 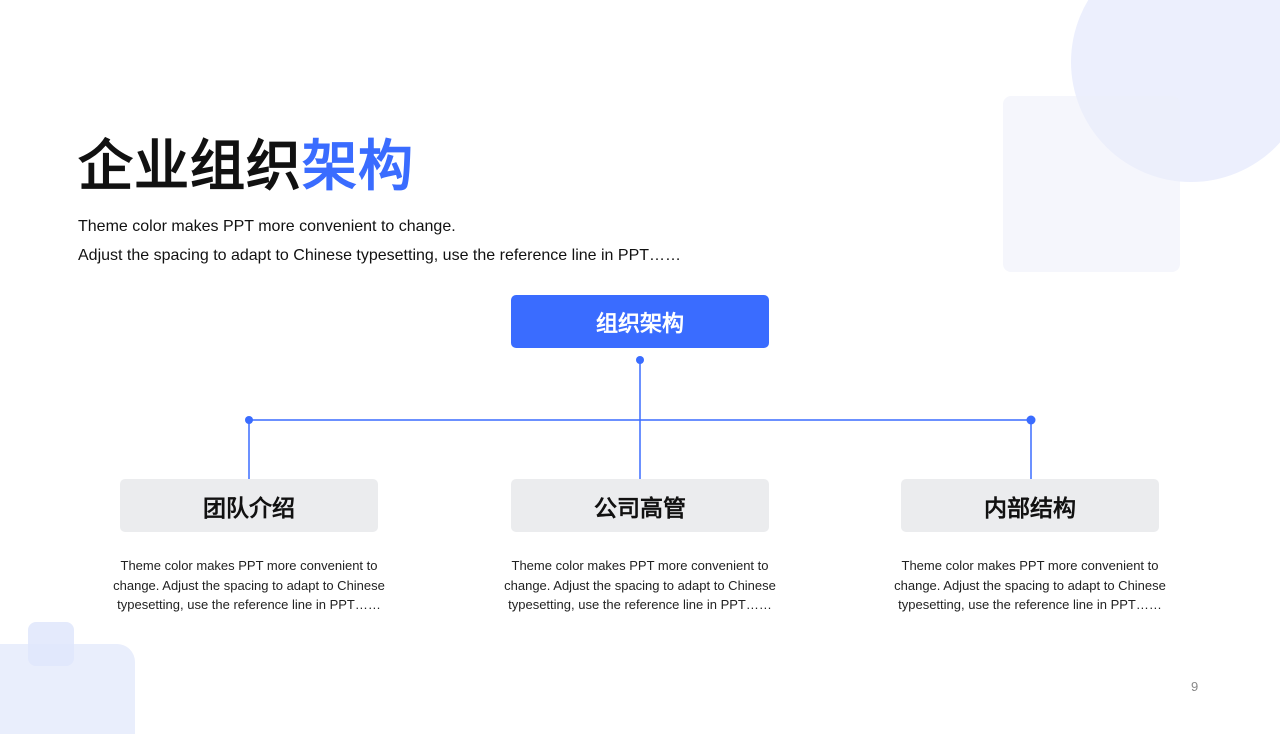 What do you see at coordinates (640, 505) in the screenshot?
I see `org-node-executives: 公司高管` at bounding box center [640, 505].